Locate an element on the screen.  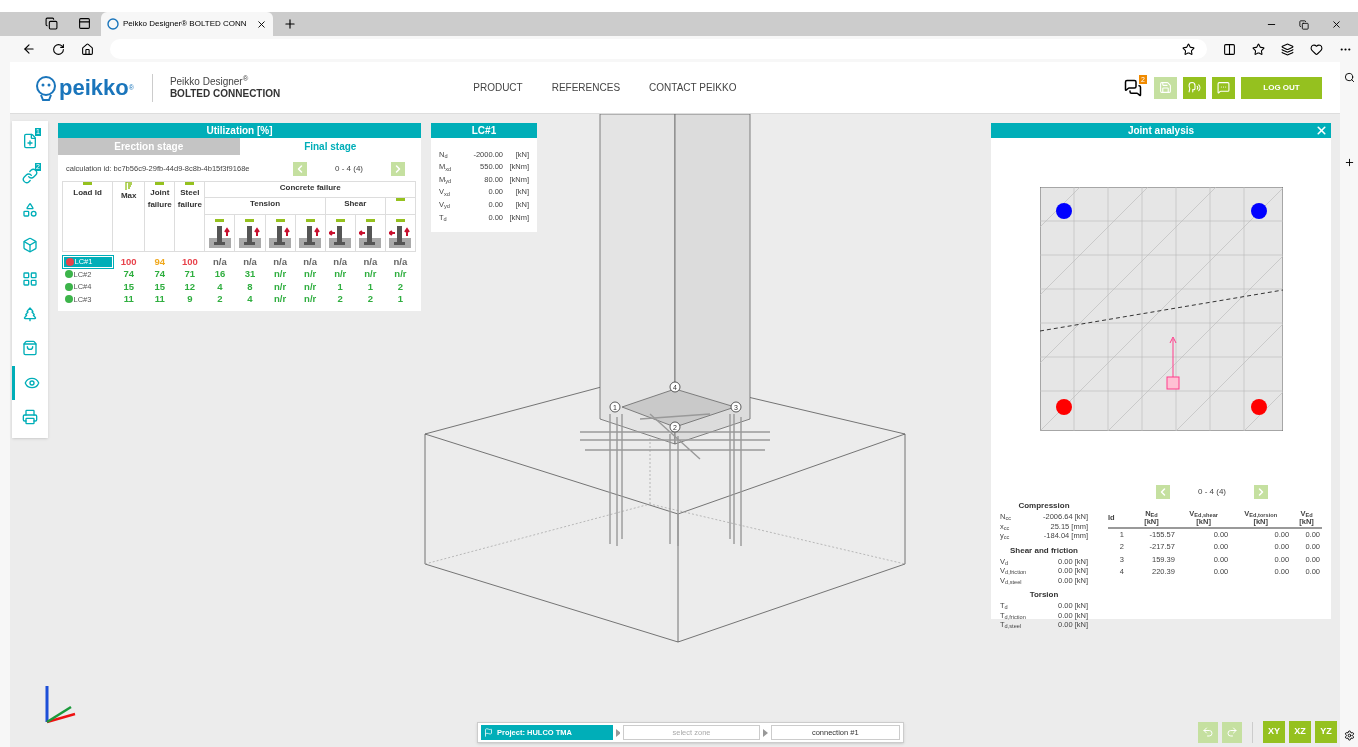
column-header: Joint failure is located at coordinates (159, 198).